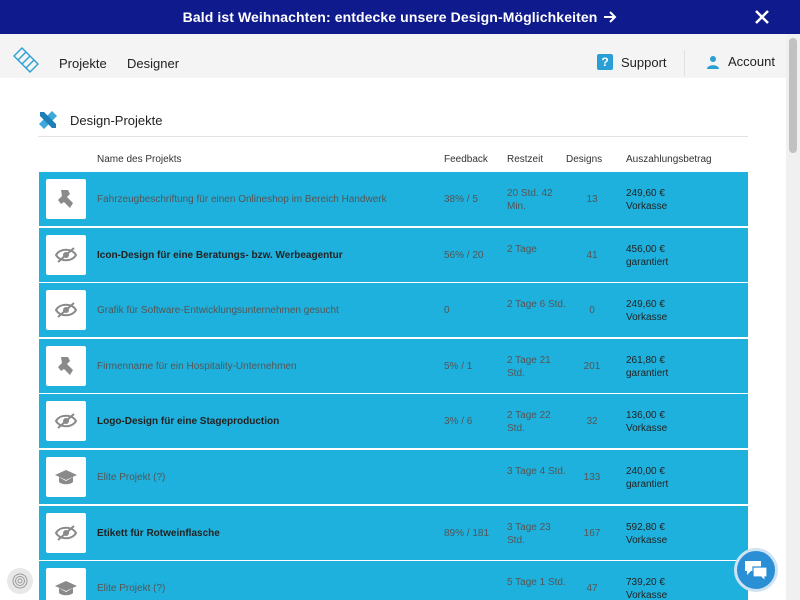 Image resolution: width=800 pixels, height=600 pixels. I want to click on project-restzeit: 3 Tage 4 Std., so click(536, 471).